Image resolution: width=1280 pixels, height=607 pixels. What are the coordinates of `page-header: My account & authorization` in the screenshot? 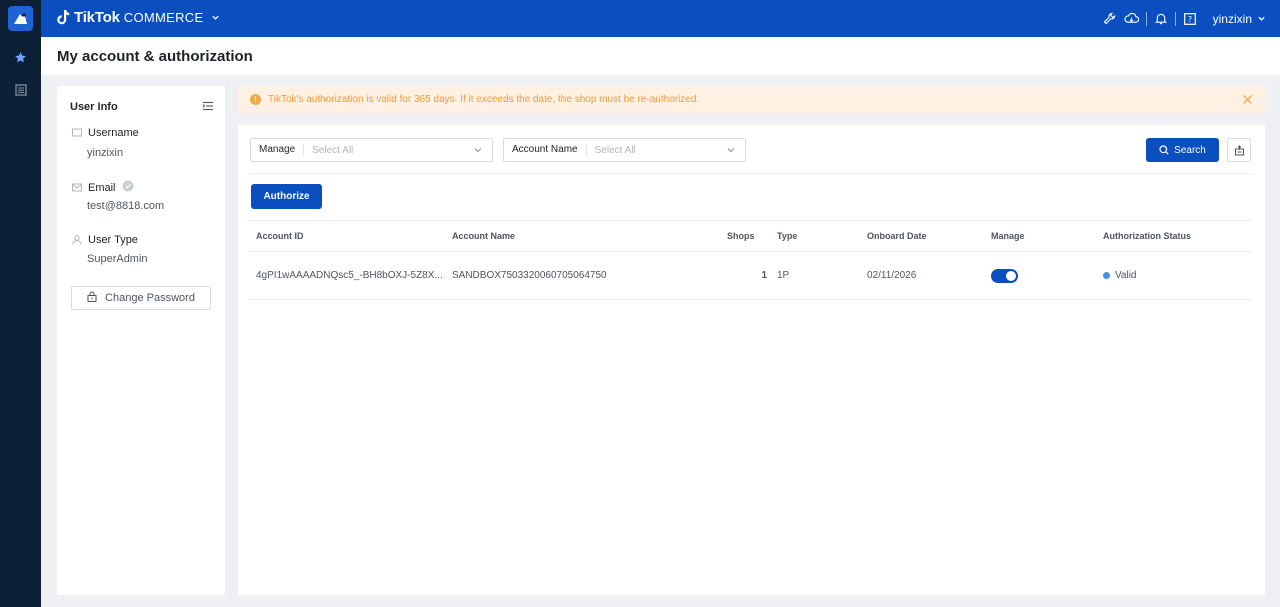 It's located at (660, 56).